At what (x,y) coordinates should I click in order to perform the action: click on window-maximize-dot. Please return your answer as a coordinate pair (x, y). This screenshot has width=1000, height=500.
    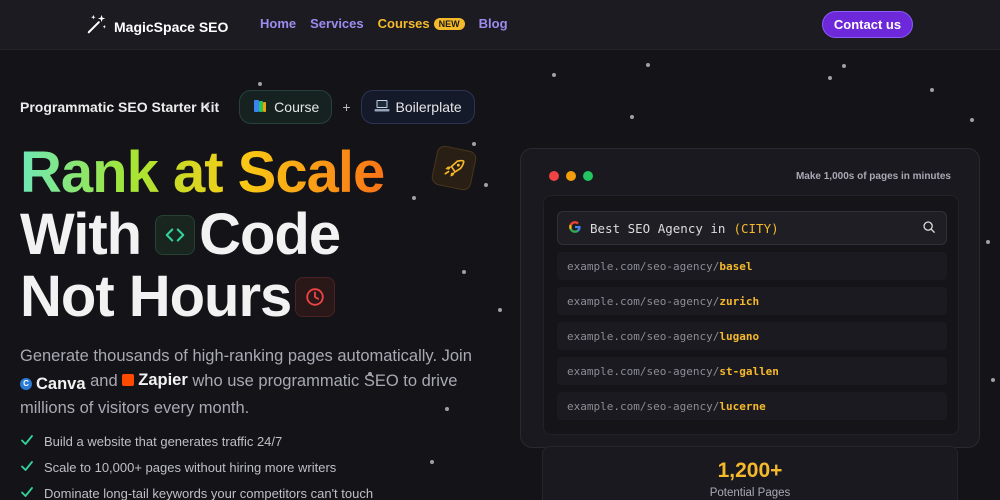
    Looking at the image, I should click on (588, 176).